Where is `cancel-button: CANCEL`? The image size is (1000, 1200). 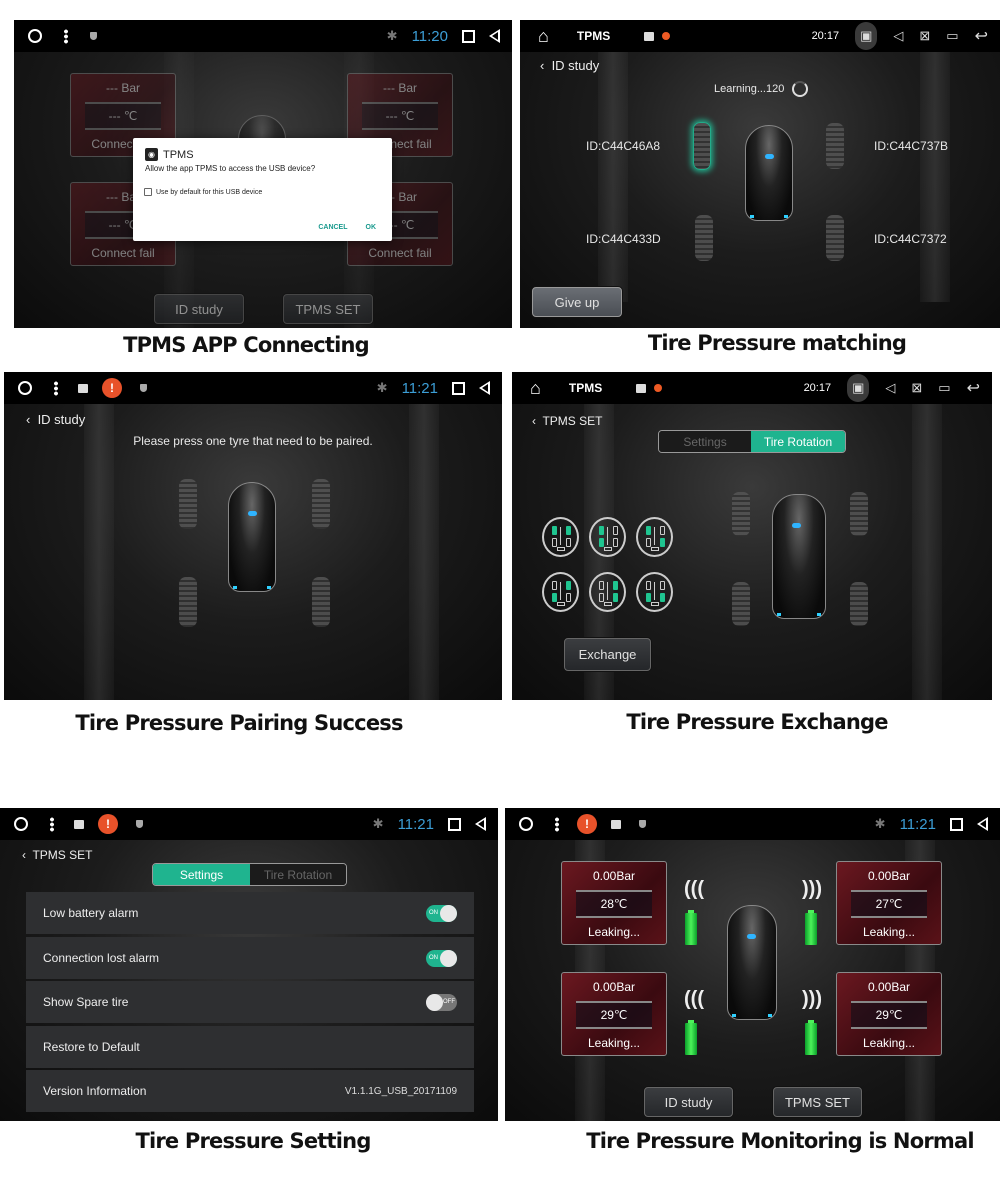 cancel-button: CANCEL is located at coordinates (332, 227).